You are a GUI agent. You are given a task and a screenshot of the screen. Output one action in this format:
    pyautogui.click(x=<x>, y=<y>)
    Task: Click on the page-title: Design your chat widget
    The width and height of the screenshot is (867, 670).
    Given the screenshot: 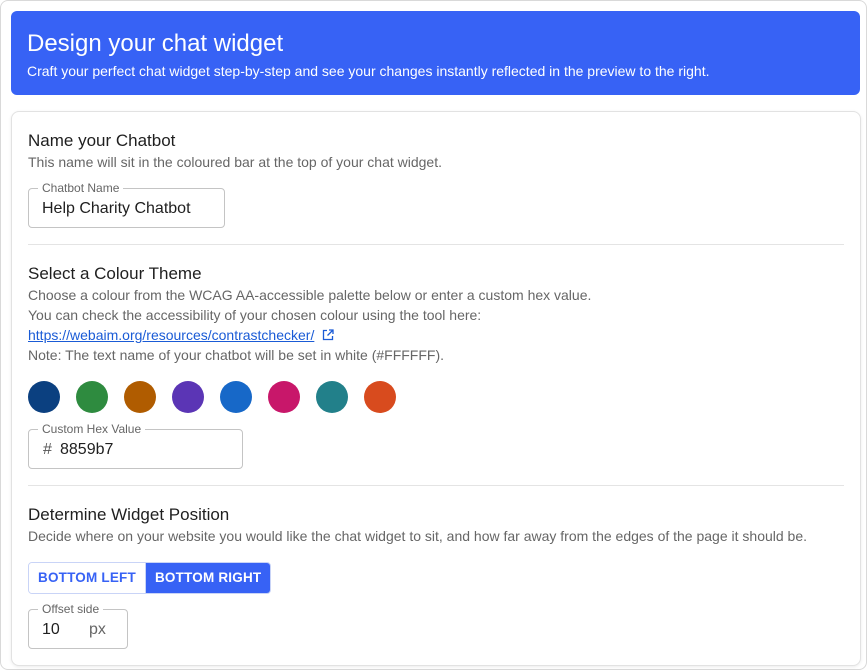 What is the action you would take?
    pyautogui.click(x=155, y=43)
    